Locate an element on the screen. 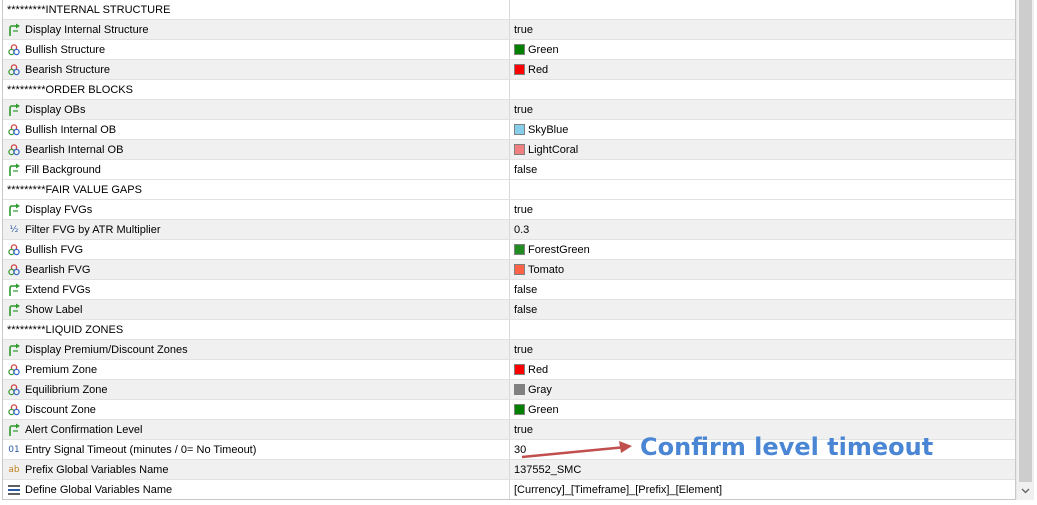 The image size is (1037, 505). parameter-label: *********FAIR VALUE GAPS is located at coordinates (74, 189).